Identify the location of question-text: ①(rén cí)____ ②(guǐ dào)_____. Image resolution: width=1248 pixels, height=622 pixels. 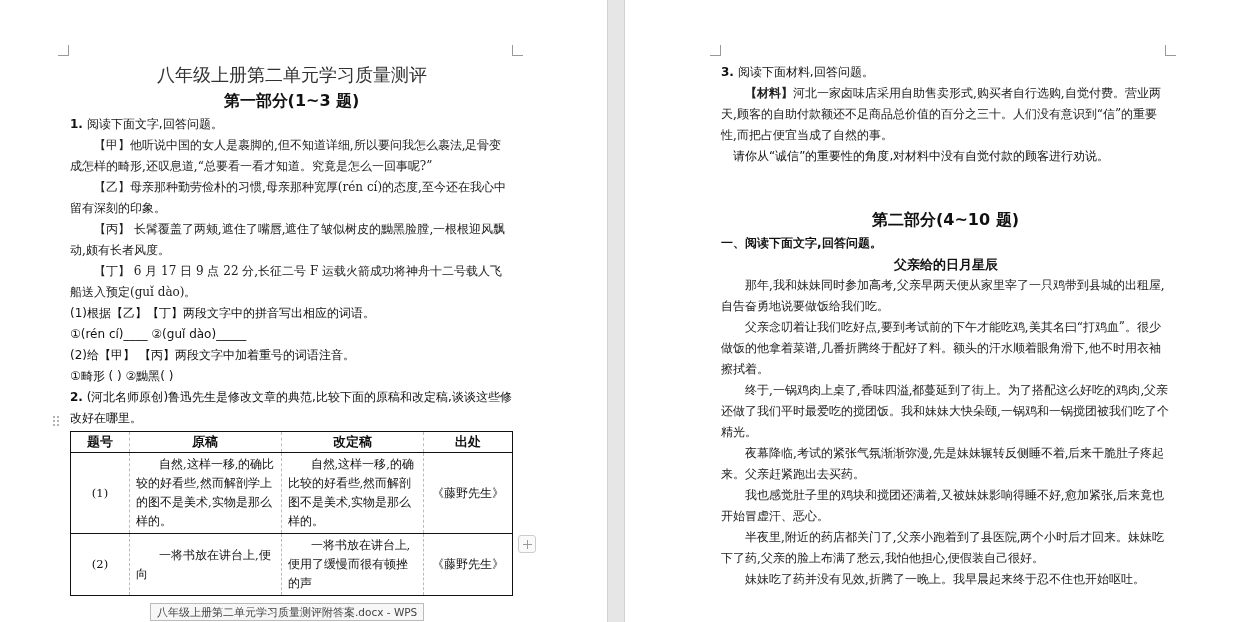
(159, 334).